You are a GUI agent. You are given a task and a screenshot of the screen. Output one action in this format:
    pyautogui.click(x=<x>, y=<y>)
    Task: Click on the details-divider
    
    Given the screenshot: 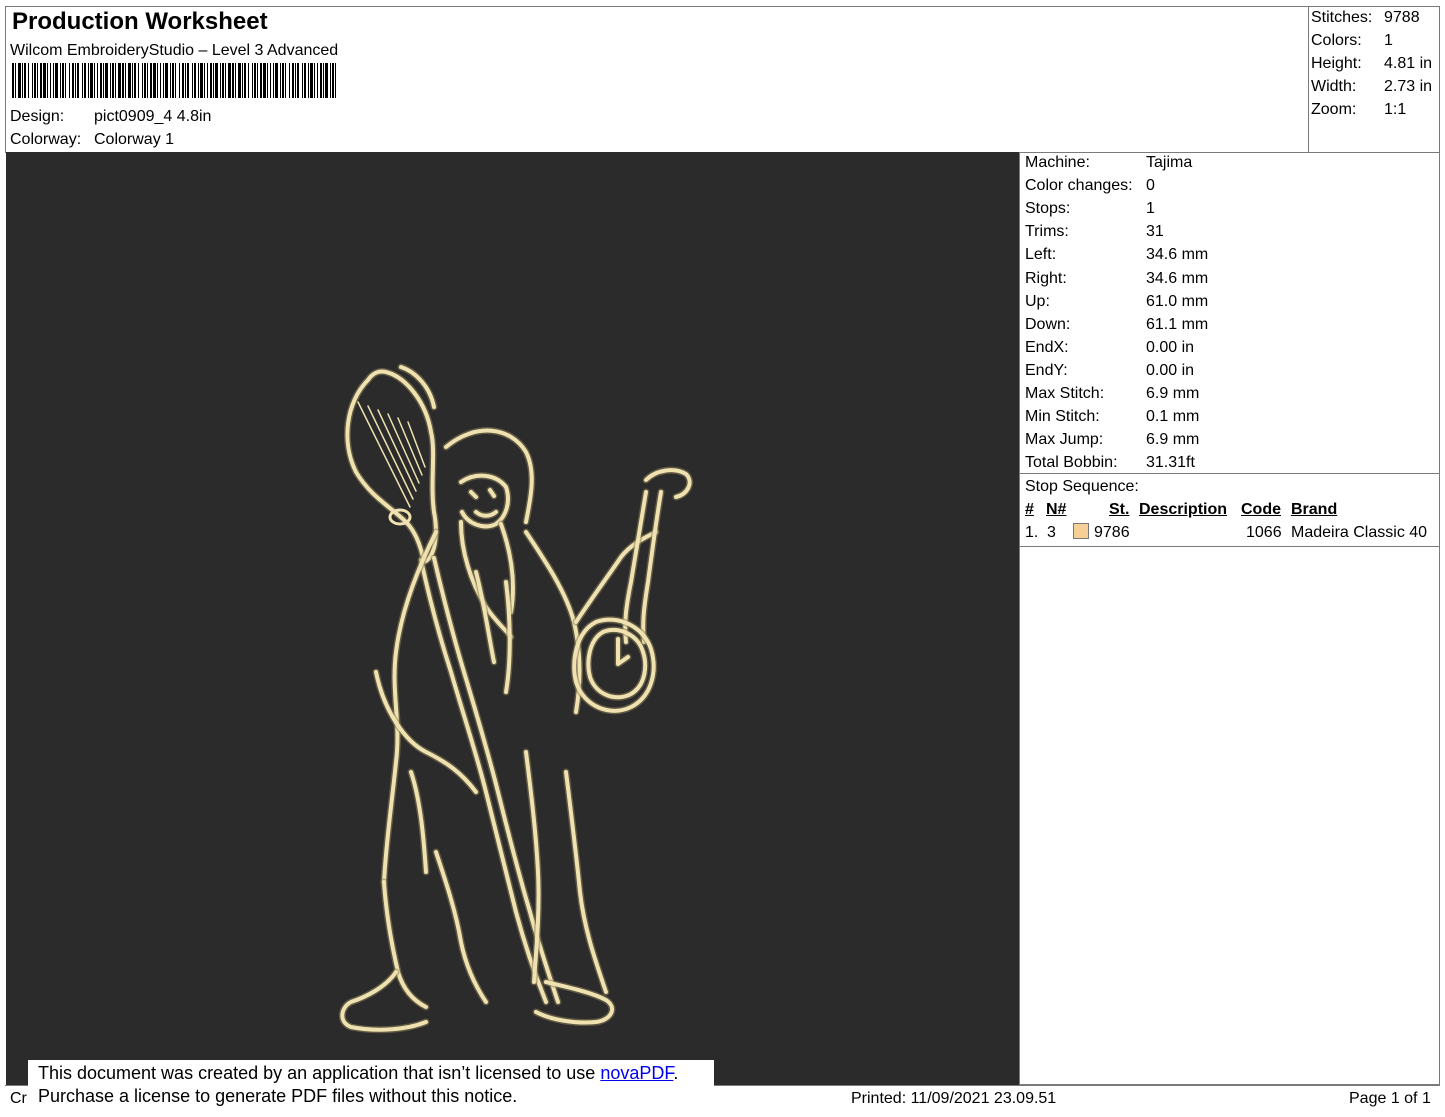 What is the action you would take?
    pyautogui.click(x=1229, y=473)
    